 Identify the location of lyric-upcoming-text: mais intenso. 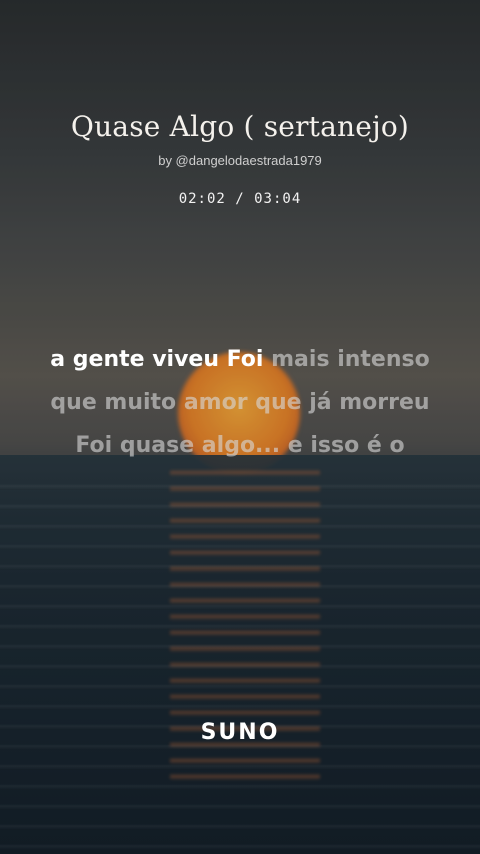
(346, 359).